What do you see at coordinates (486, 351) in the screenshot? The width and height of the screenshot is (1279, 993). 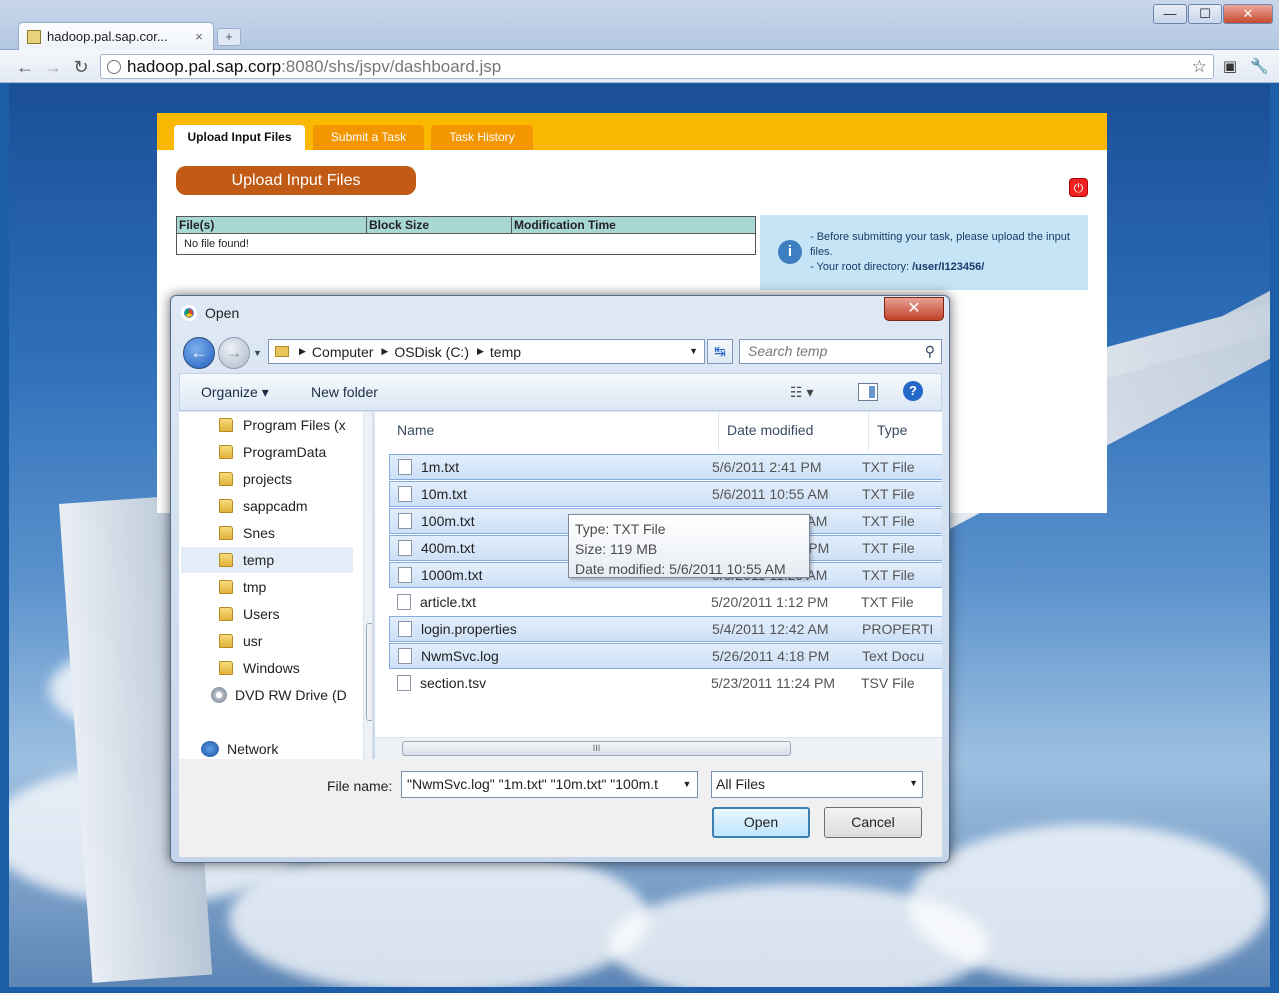 I see `folder-address-bar: ▶ Computer ▶ OSDisk (C:) ▶ temp ▼` at bounding box center [486, 351].